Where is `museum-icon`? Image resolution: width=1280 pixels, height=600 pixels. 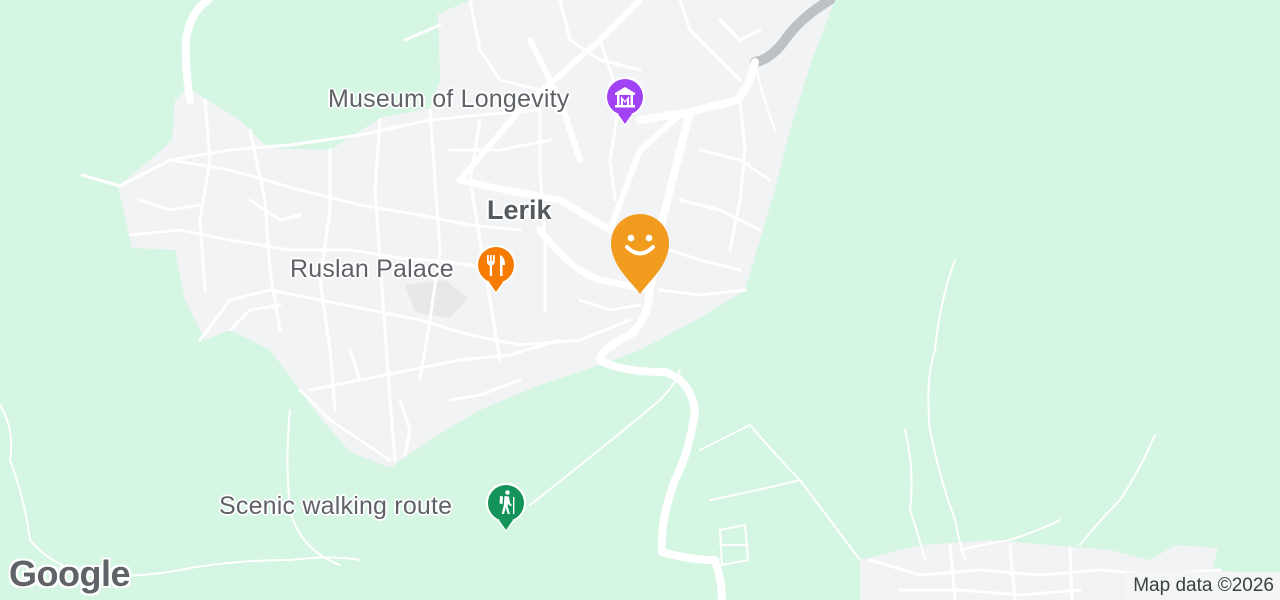
museum-icon is located at coordinates (625, 101).